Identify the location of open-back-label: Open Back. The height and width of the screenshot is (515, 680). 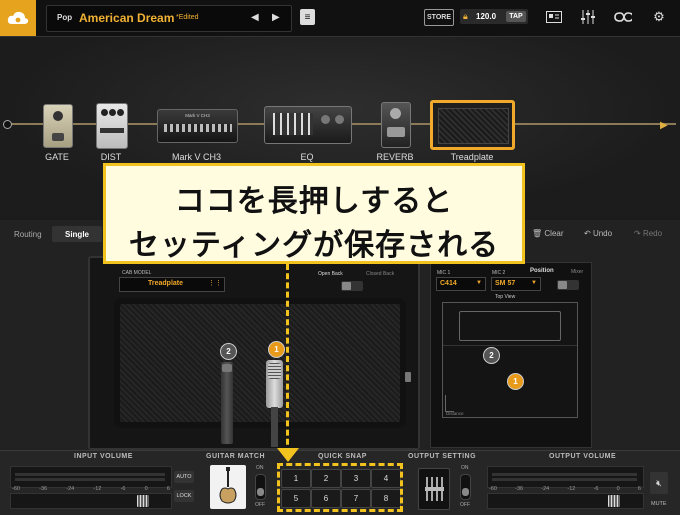
(330, 274).